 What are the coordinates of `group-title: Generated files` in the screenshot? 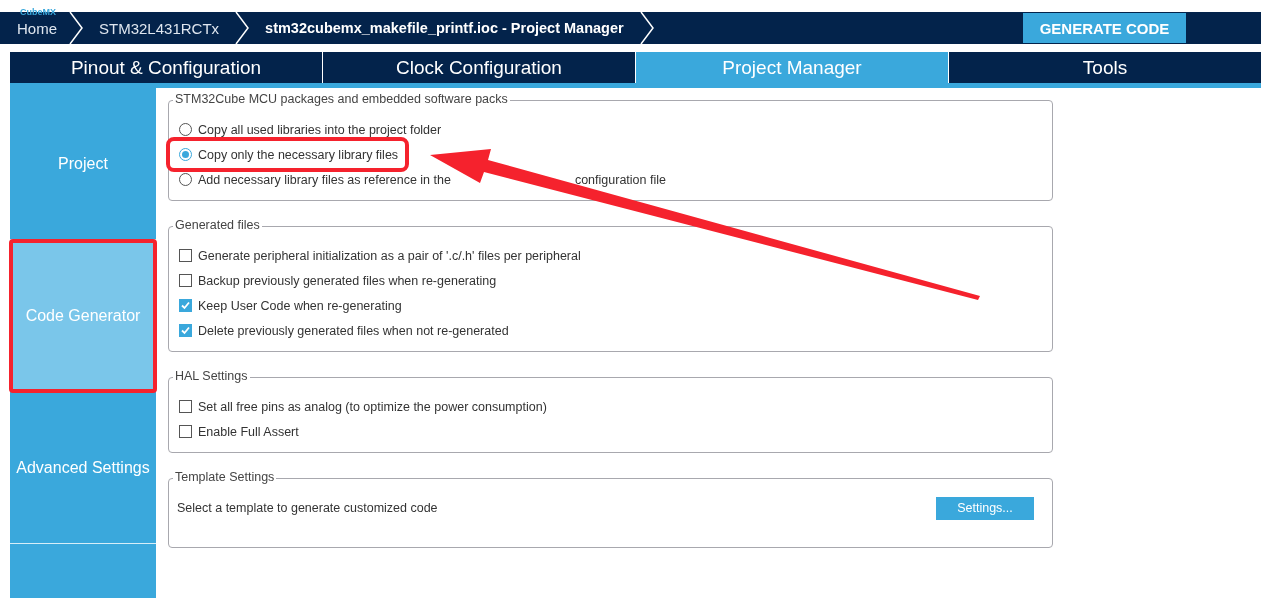 It's located at (217, 225).